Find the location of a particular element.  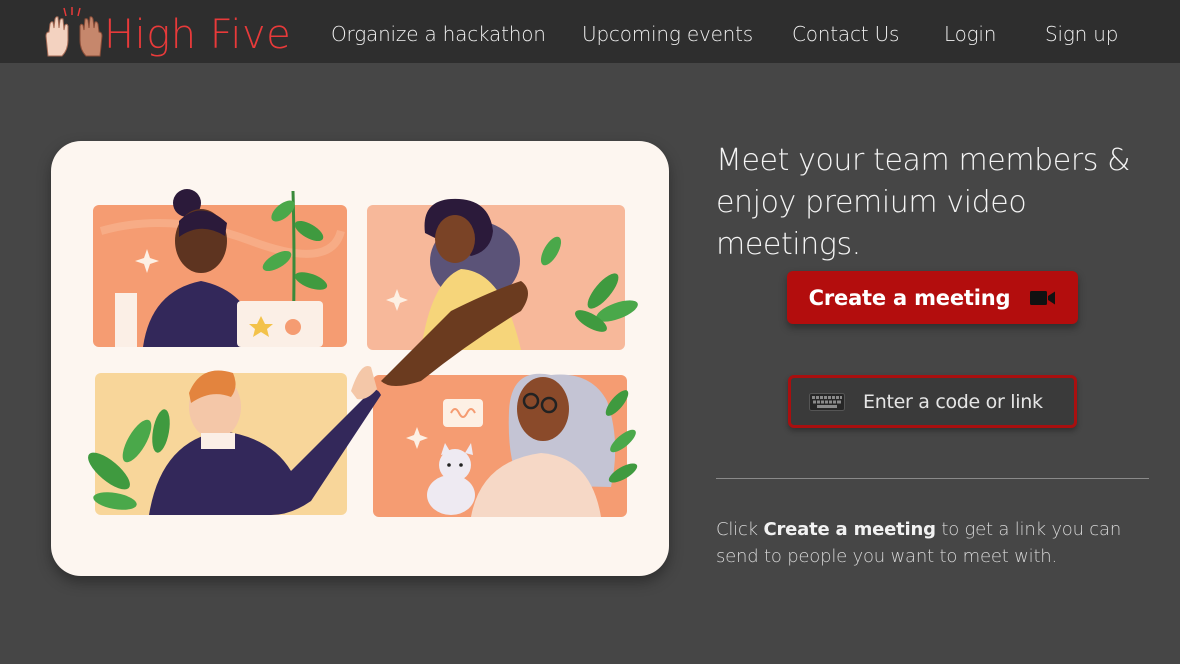

nav-login: Login is located at coordinates (970, 34).